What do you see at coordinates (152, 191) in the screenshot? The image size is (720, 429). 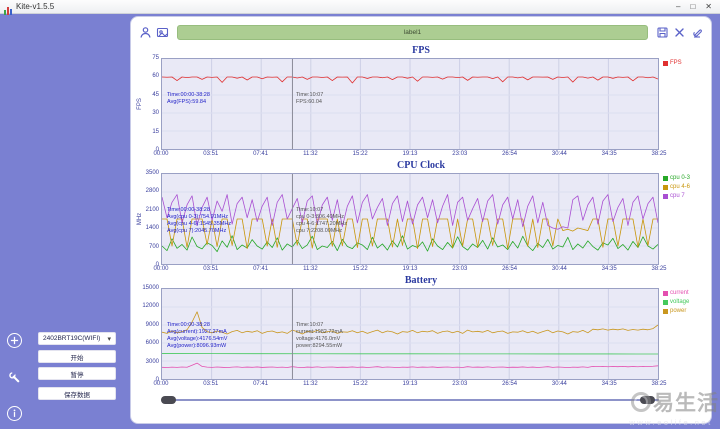 I see `y-tick-label: 2800` at bounding box center [152, 191].